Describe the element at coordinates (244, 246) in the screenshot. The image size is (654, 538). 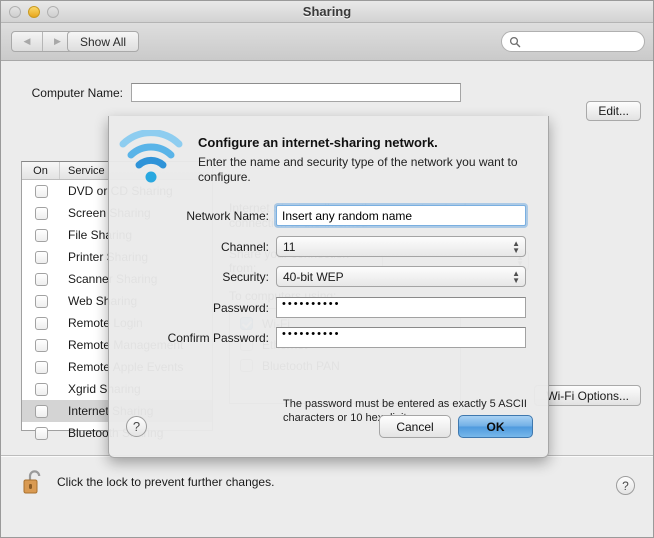
I see `channel-label: Channel:` at that location.